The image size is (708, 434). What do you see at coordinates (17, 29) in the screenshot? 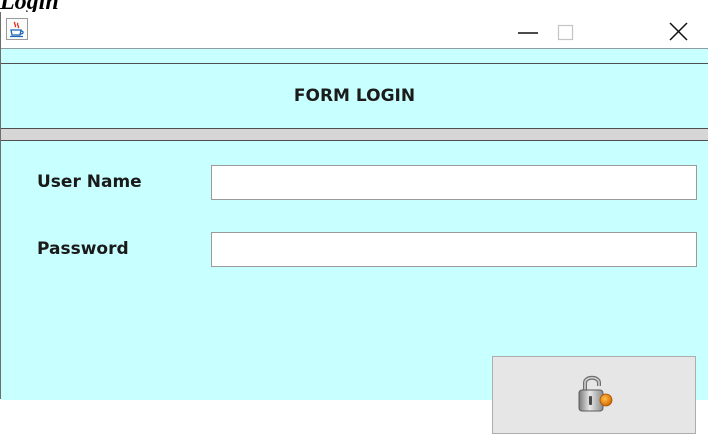
I see `java-cup-icon` at bounding box center [17, 29].